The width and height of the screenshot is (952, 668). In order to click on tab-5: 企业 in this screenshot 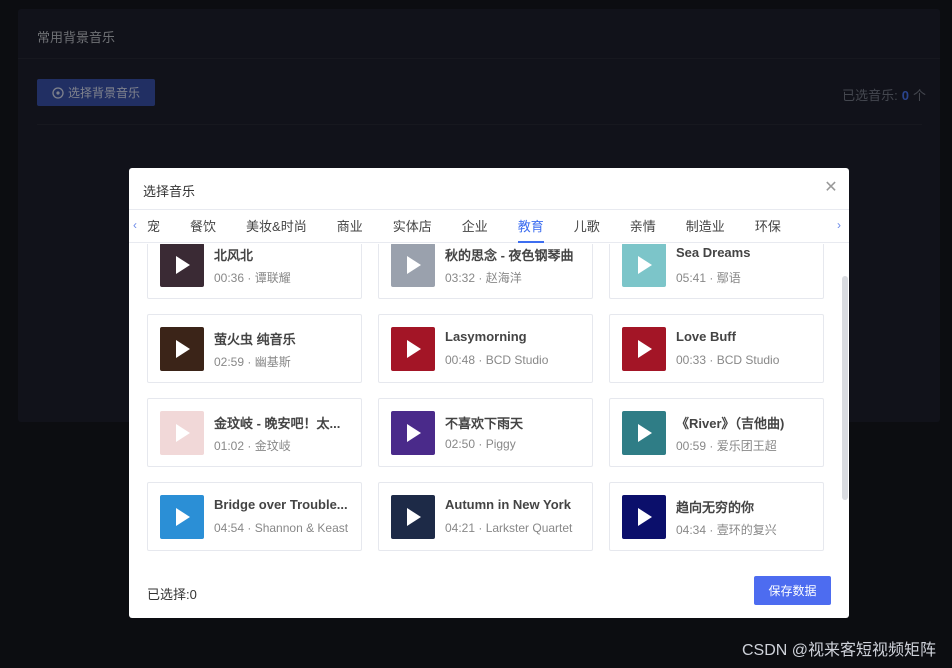, I will do `click(475, 226)`.